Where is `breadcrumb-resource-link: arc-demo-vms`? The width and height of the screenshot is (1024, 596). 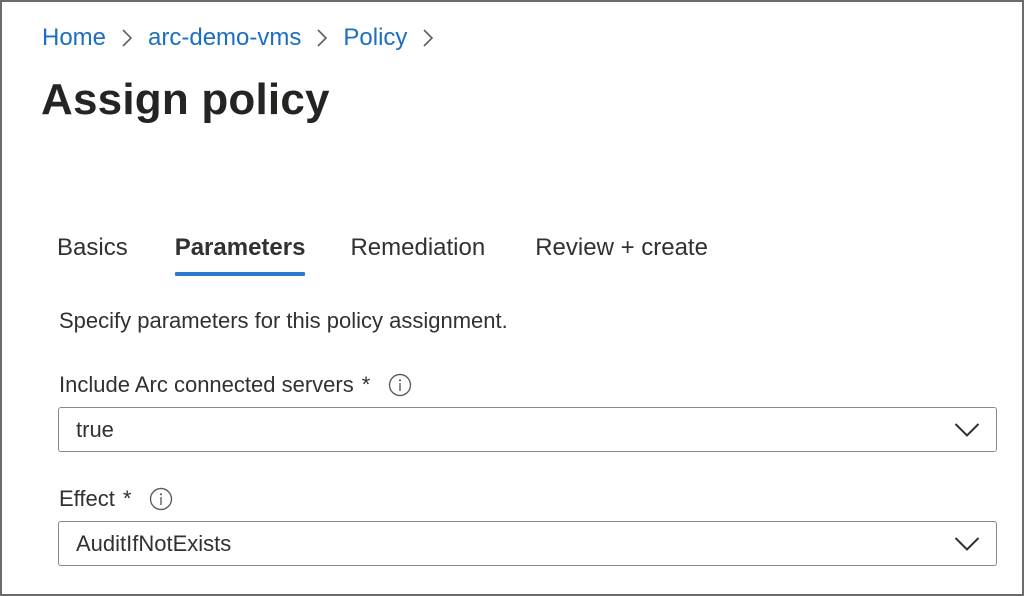
breadcrumb-resource-link: arc-demo-vms is located at coordinates (224, 38).